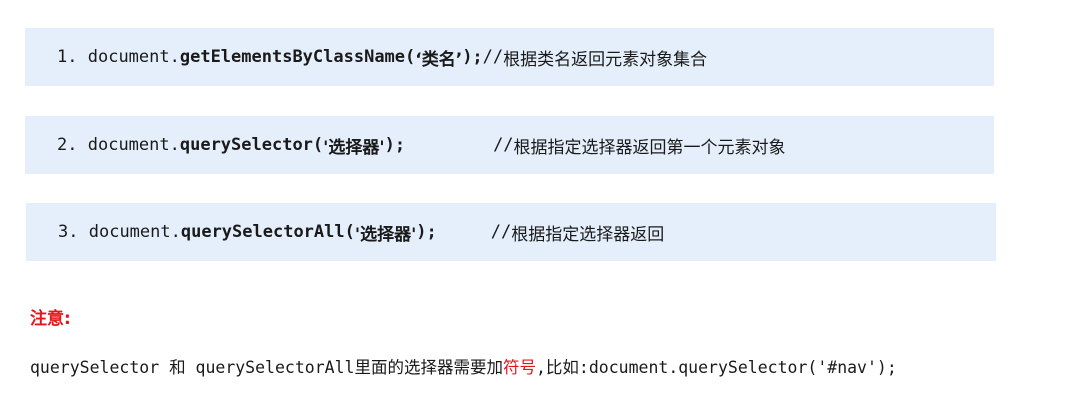  I want to click on note-part-4: 里面的选择器需要加, so click(428, 367).